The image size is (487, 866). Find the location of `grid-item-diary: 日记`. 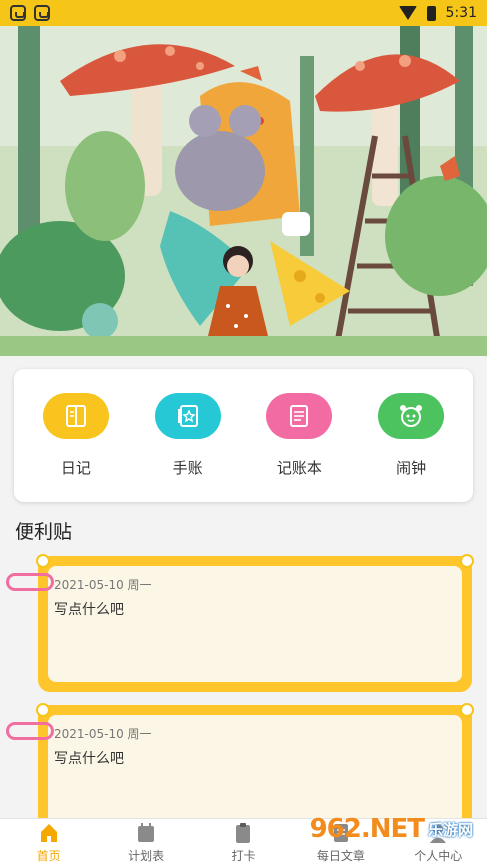

grid-item-diary: 日记 is located at coordinates (76, 435).